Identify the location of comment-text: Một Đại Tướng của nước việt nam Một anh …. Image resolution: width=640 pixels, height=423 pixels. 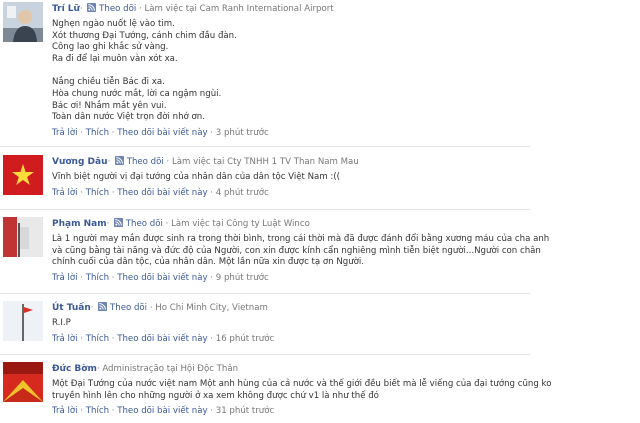
(302, 390).